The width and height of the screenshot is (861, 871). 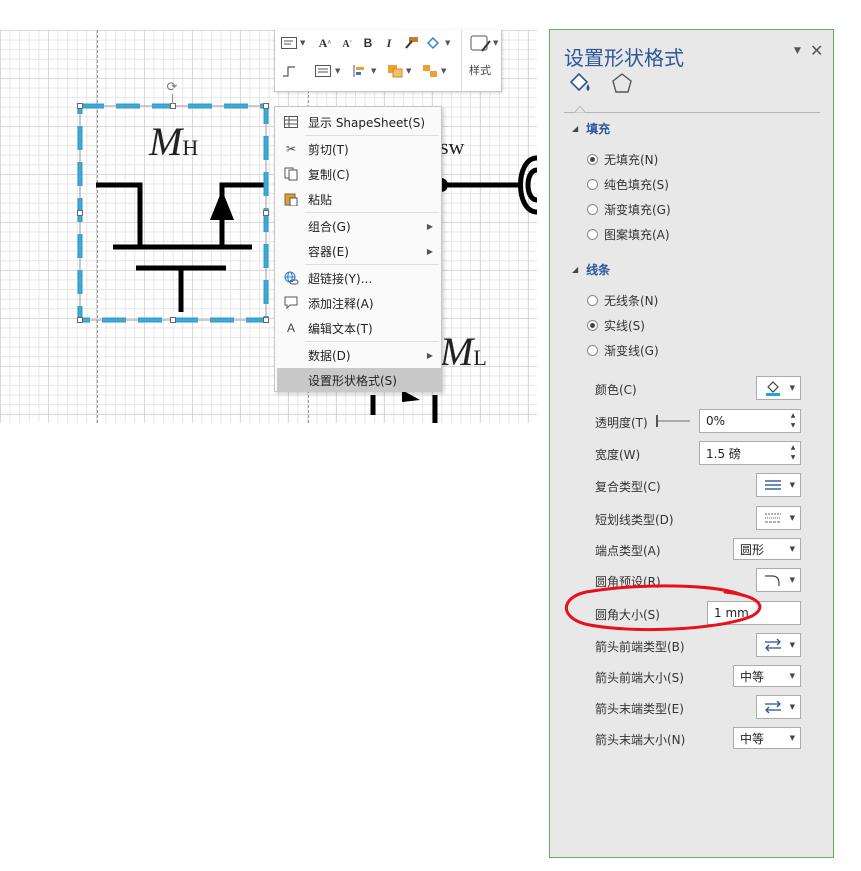 What do you see at coordinates (750, 453) in the screenshot?
I see `width-input: 1.5 磅 ▲ ▼` at bounding box center [750, 453].